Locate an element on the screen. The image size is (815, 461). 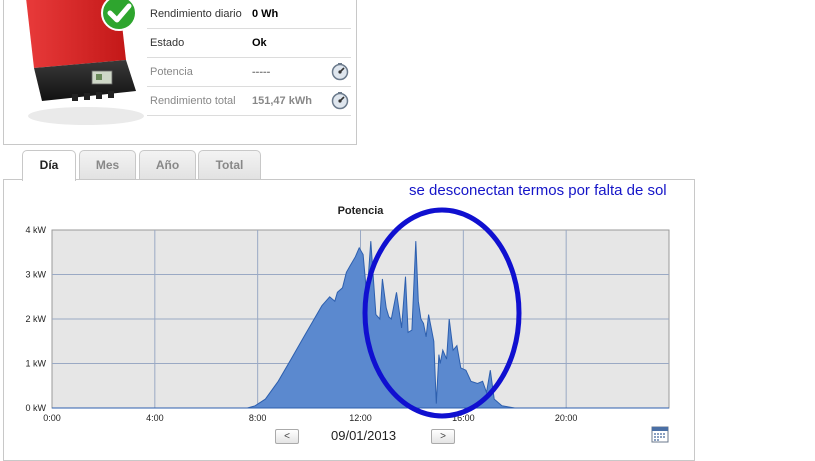
x-tick-label: 12:00 is located at coordinates (360, 418).